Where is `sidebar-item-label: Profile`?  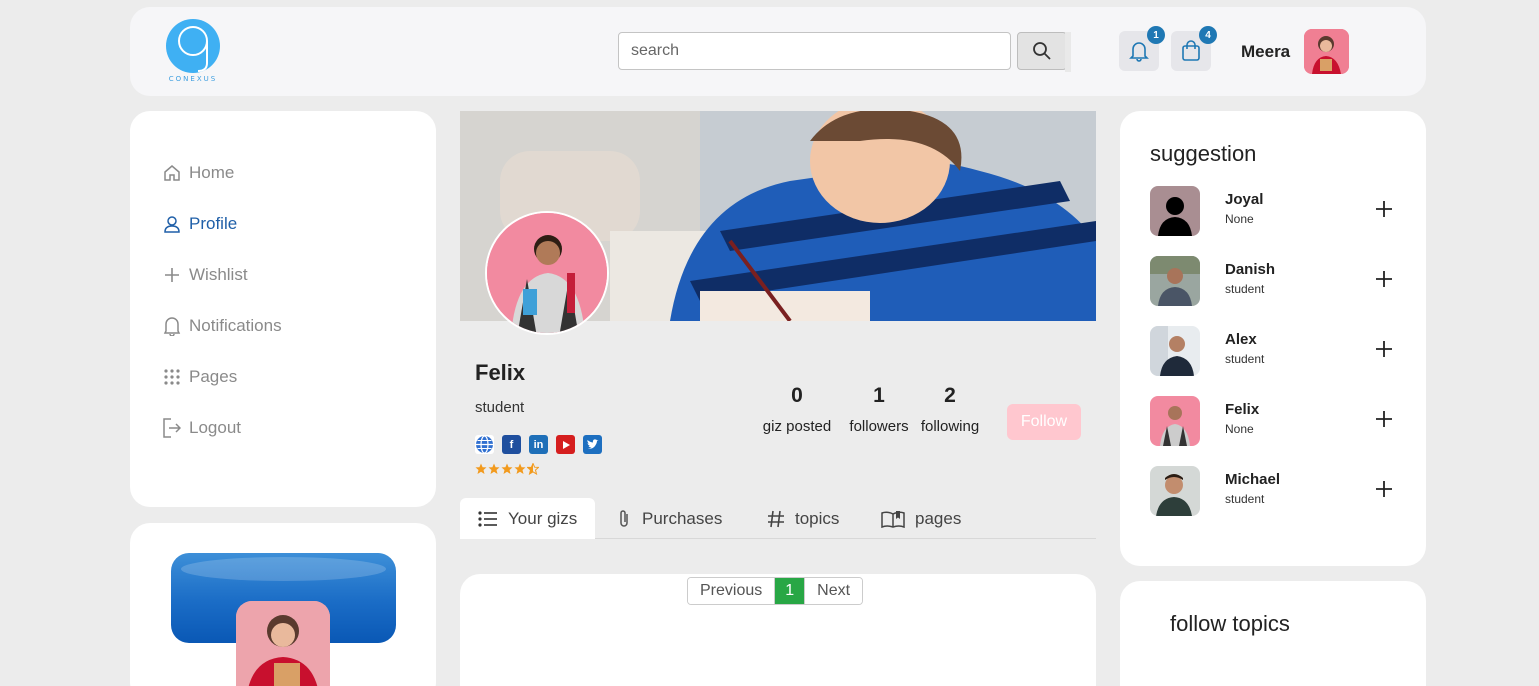
sidebar-item-label: Profile is located at coordinates (213, 223).